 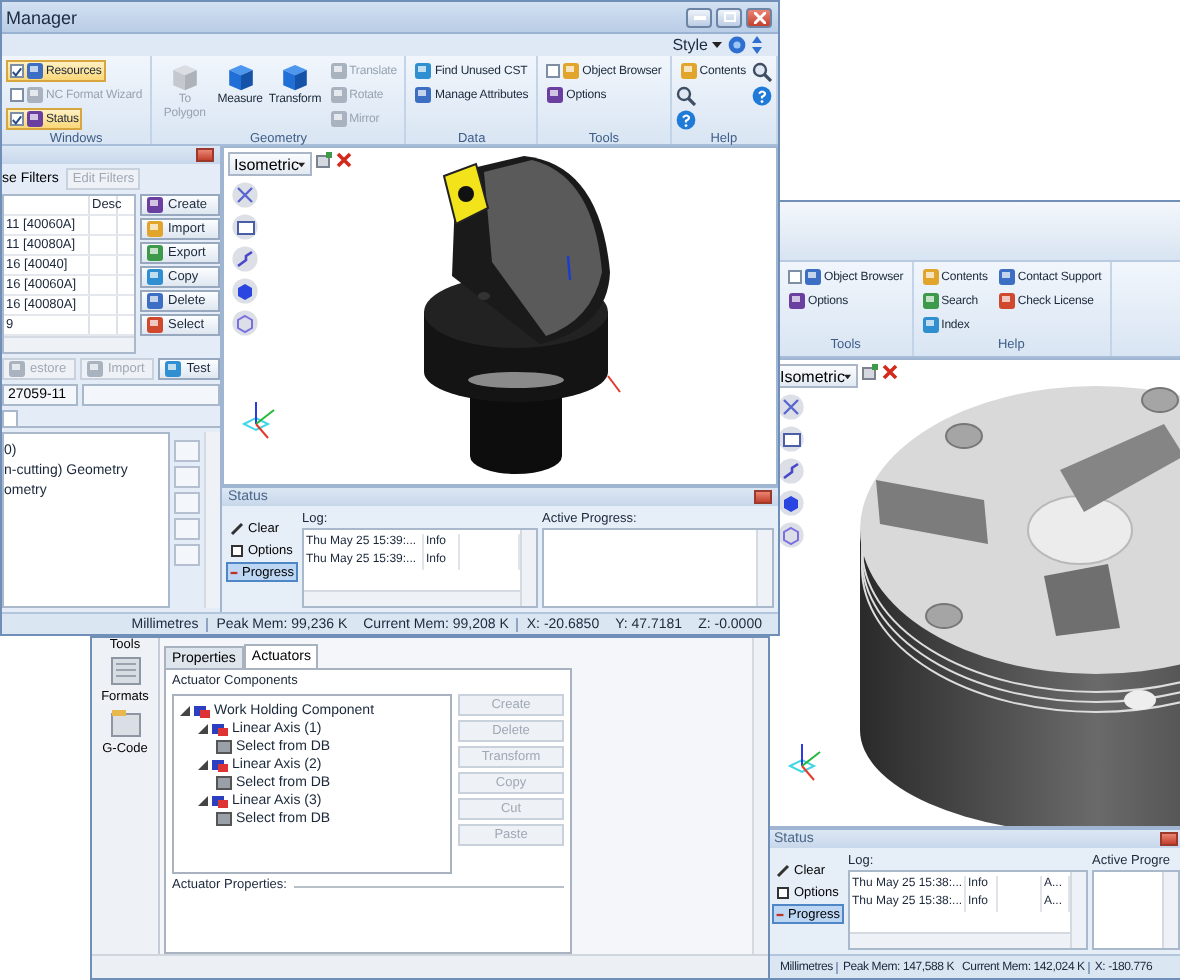 I want to click on info-icon, so click(x=737, y=45).